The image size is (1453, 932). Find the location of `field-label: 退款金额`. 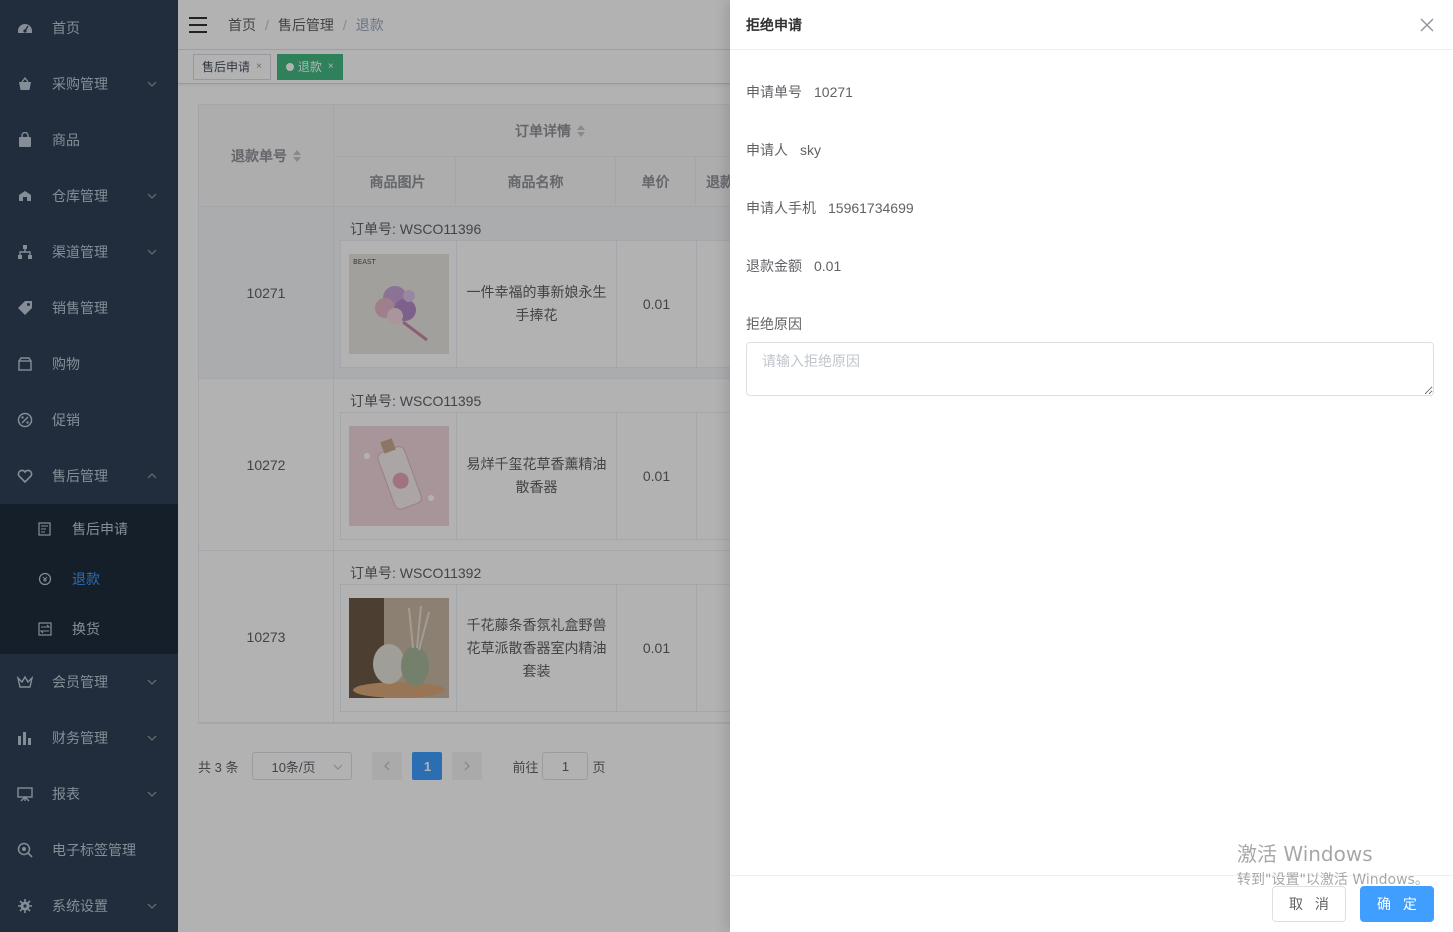

field-label: 退款金额 is located at coordinates (774, 265).